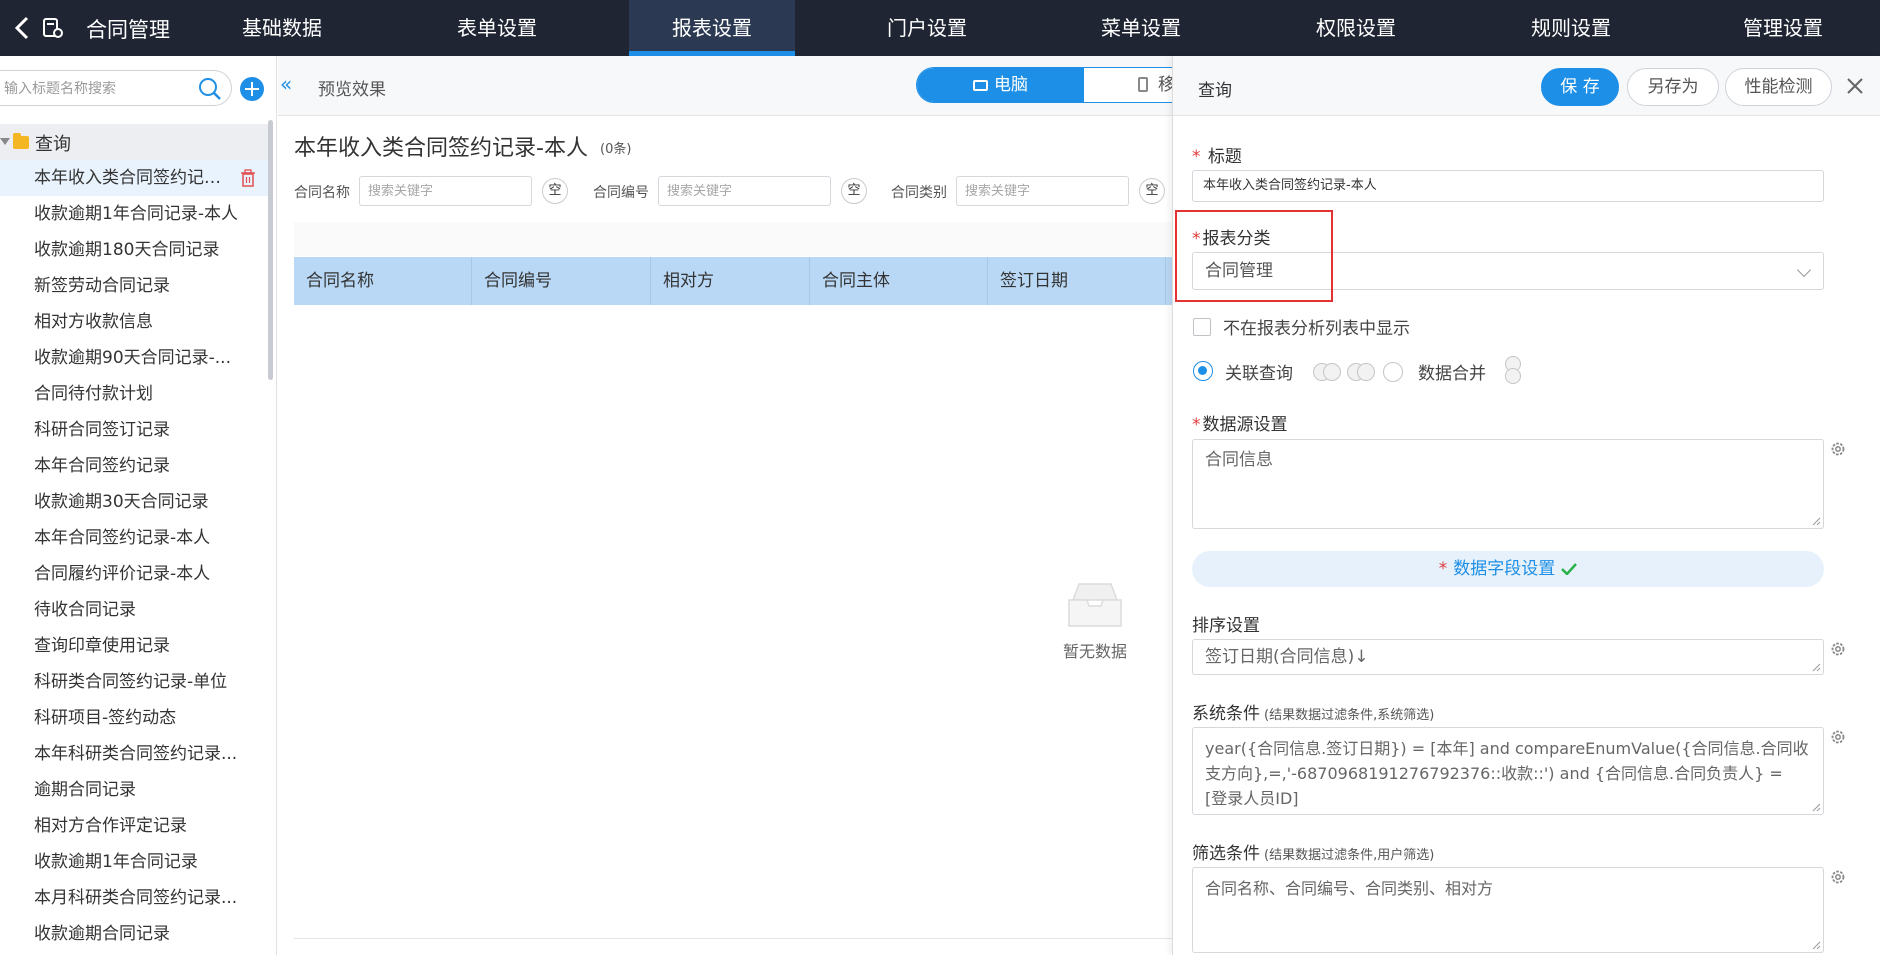 The image size is (1880, 955). Describe the element at coordinates (1224, 157) in the screenshot. I see `title-label-text: 标题` at that location.